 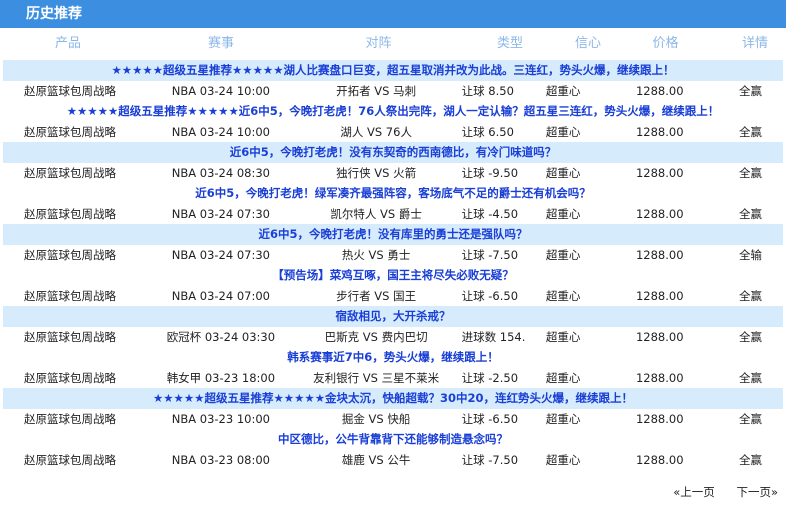 I want to click on recommendation-headline-link: 韩系赛事近7中6，势头火爆，继续跟上！, so click(x=393, y=357).